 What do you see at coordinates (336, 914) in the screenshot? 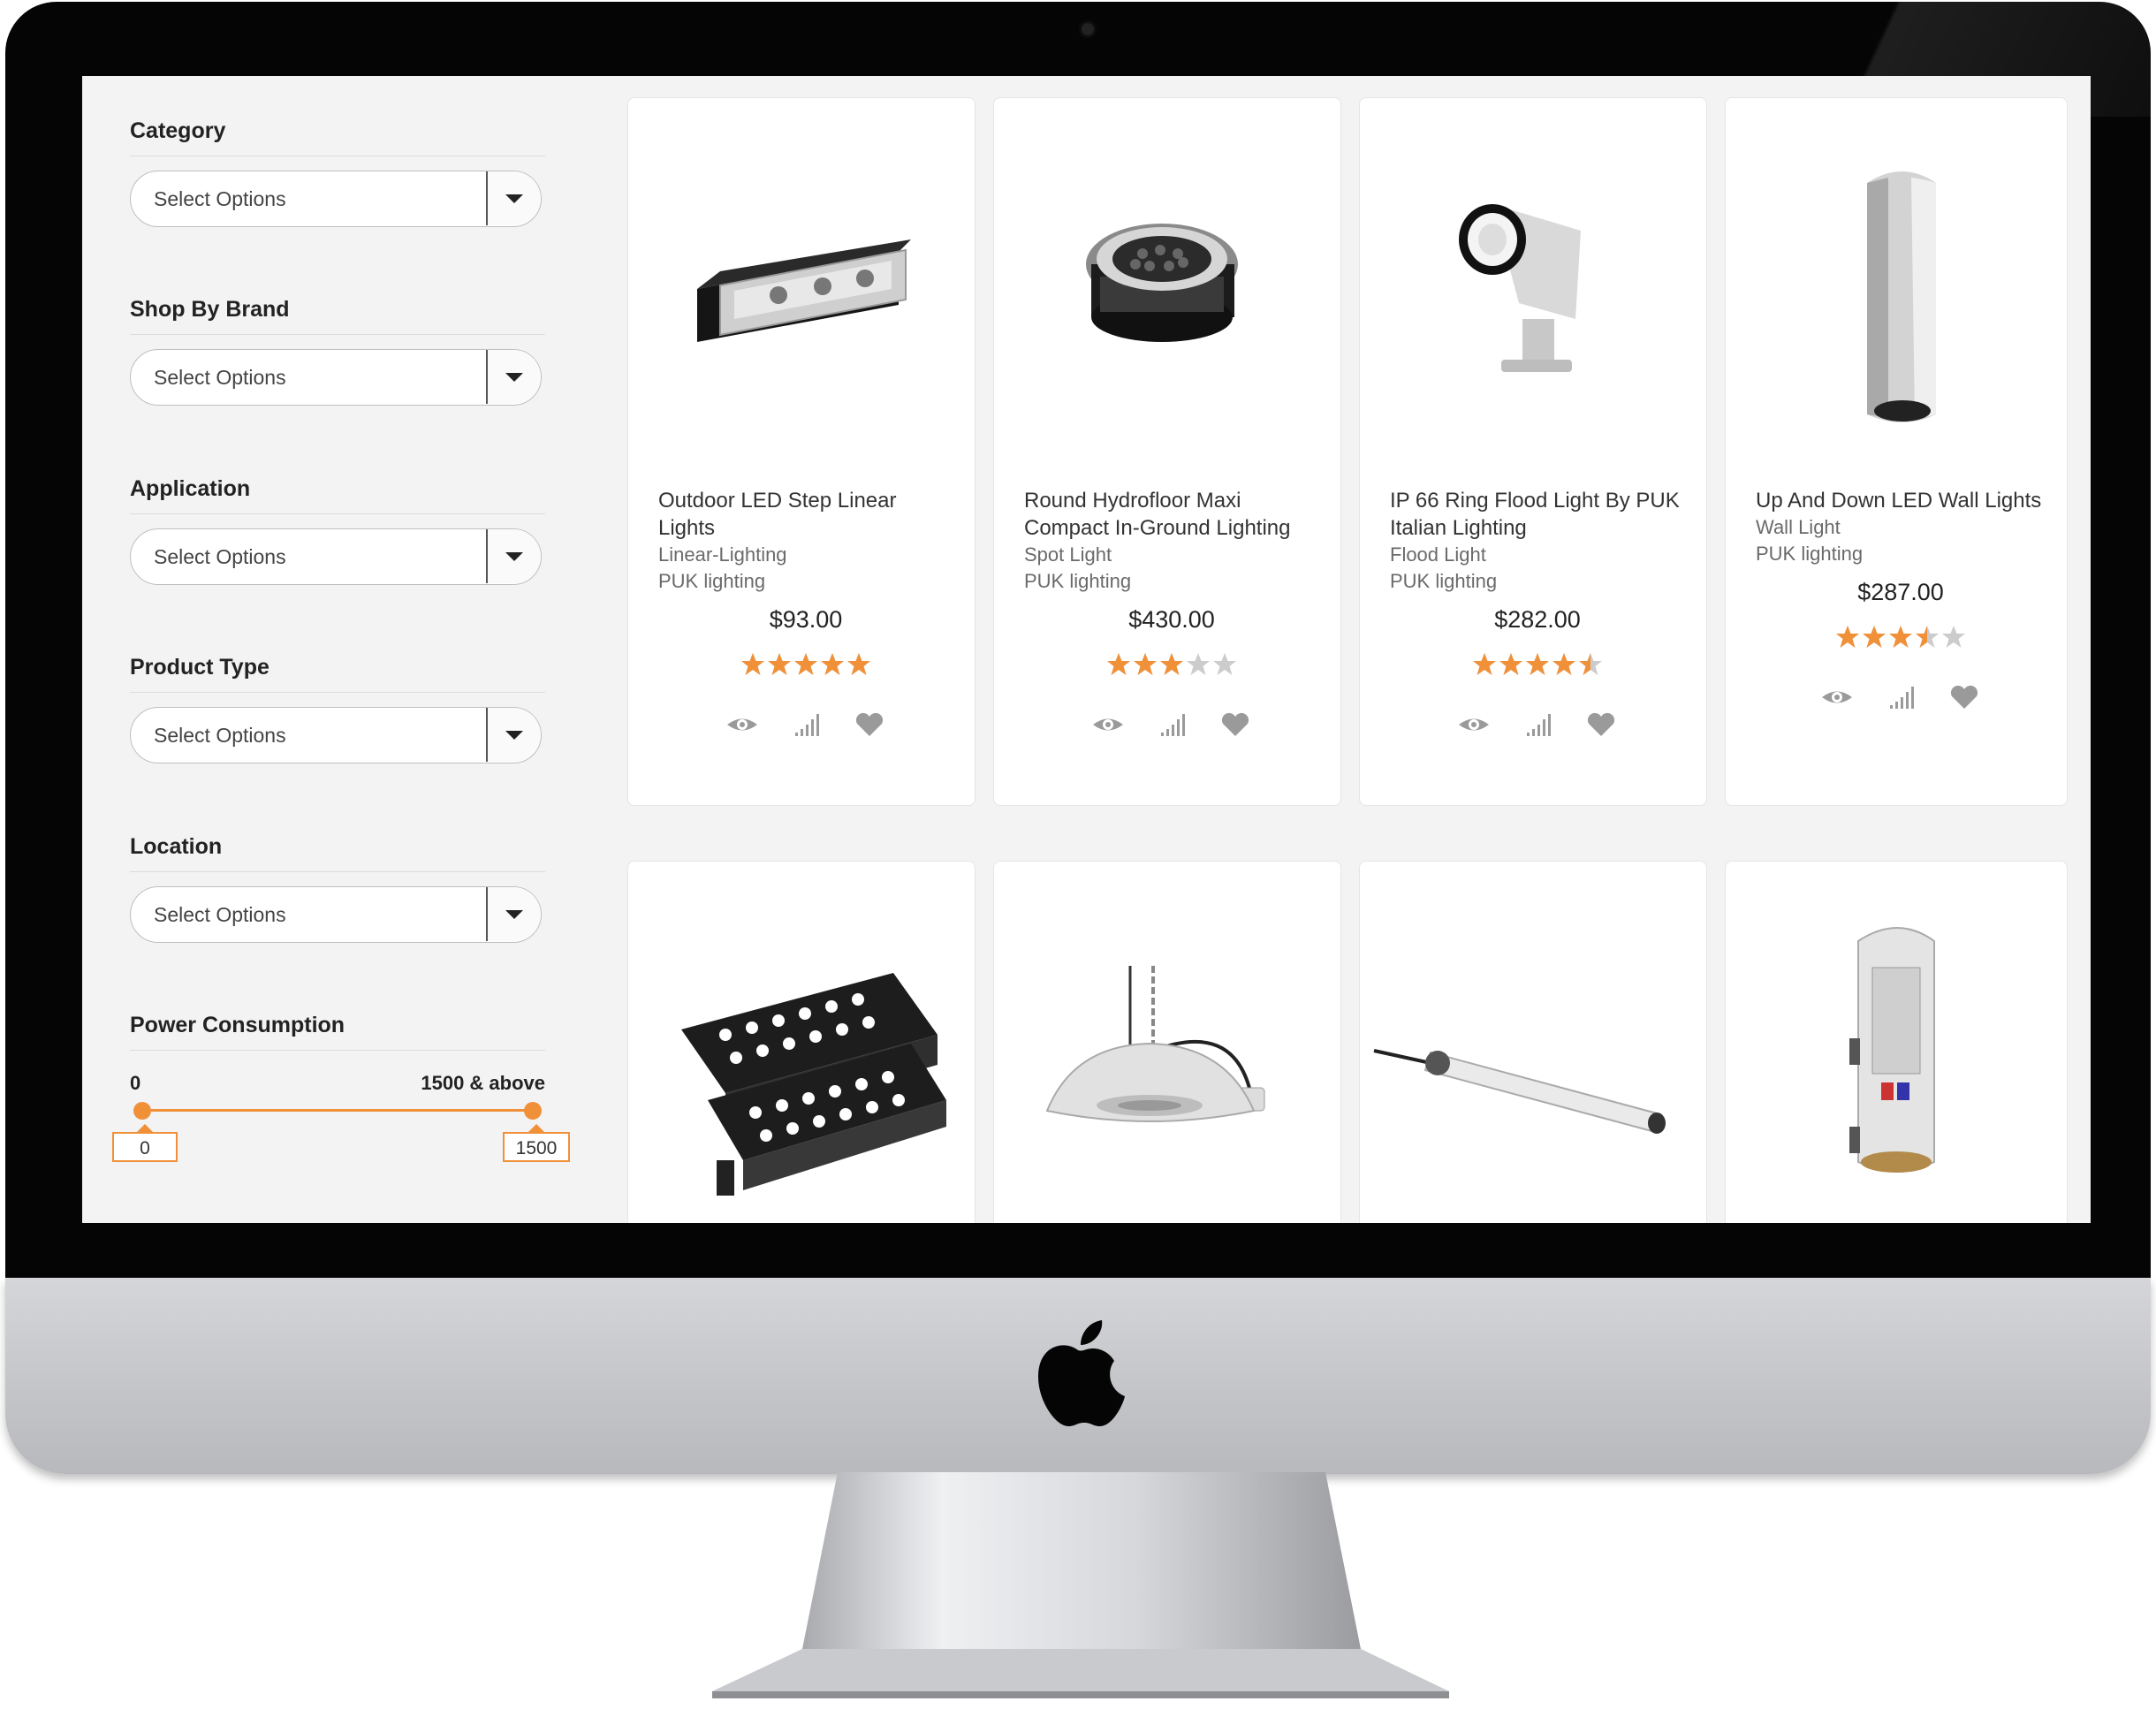
I see `location-select: Select Options` at bounding box center [336, 914].